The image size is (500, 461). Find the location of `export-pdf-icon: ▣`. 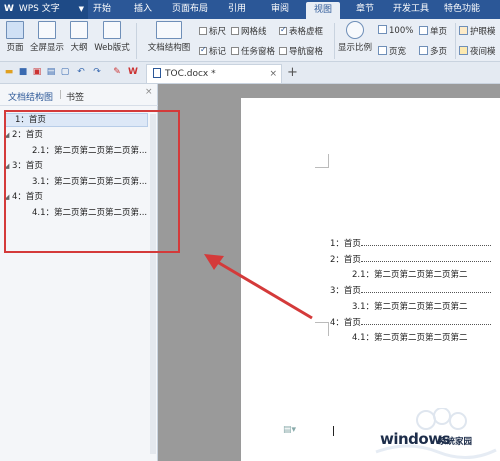

export-pdf-icon: ▣ is located at coordinates (37, 72).